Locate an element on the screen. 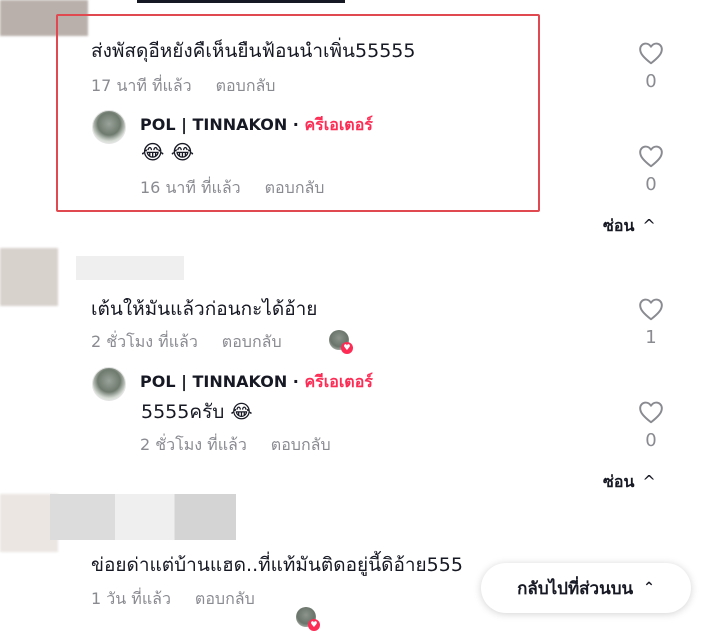 This screenshot has width=709, height=631. reply-meta: 2 ชั่วโมง ที่แล้ว ตอบกลับ is located at coordinates (235, 445).